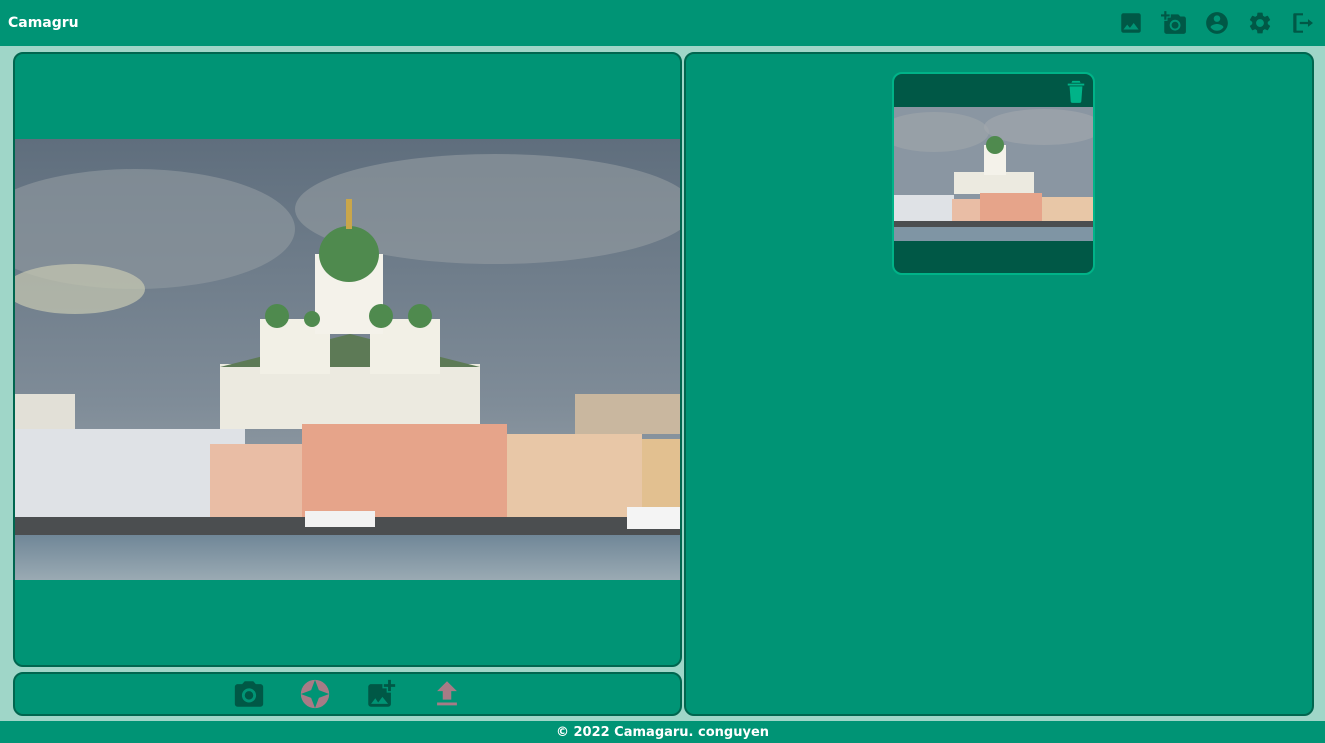 The width and height of the screenshot is (1325, 743). Describe the element at coordinates (662, 23) in the screenshot. I see `top-navbar: Camagru` at that location.